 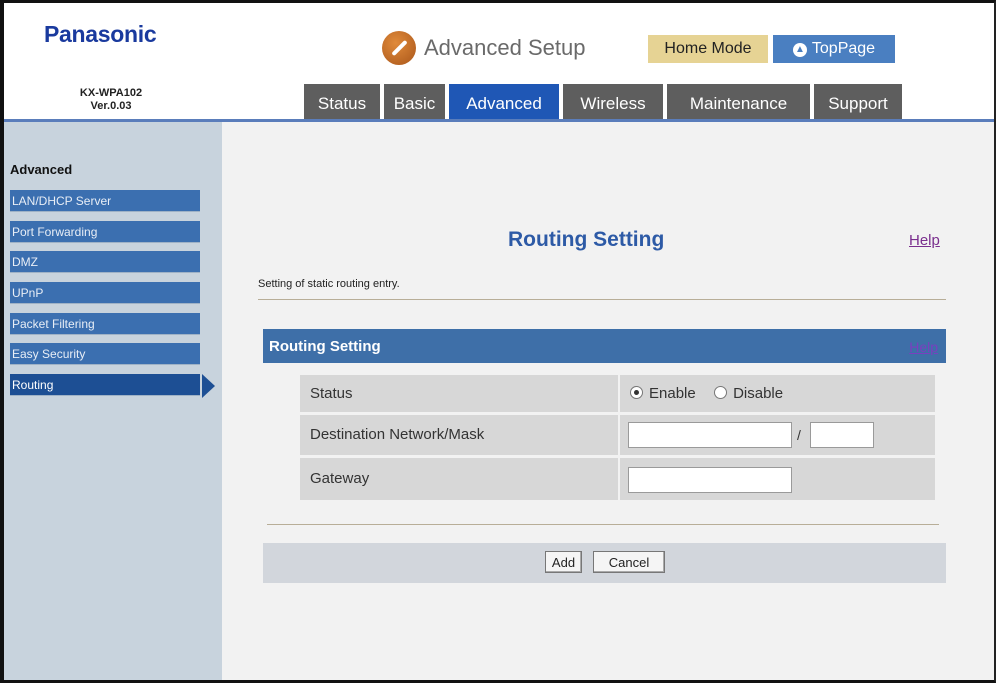 I want to click on page-description: Setting of static routing entry., so click(x=329, y=284).